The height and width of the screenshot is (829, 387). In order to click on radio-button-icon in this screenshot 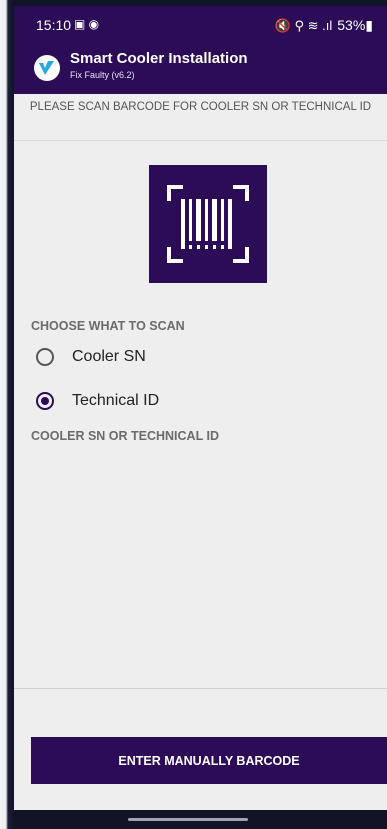, I will do `click(45, 357)`.